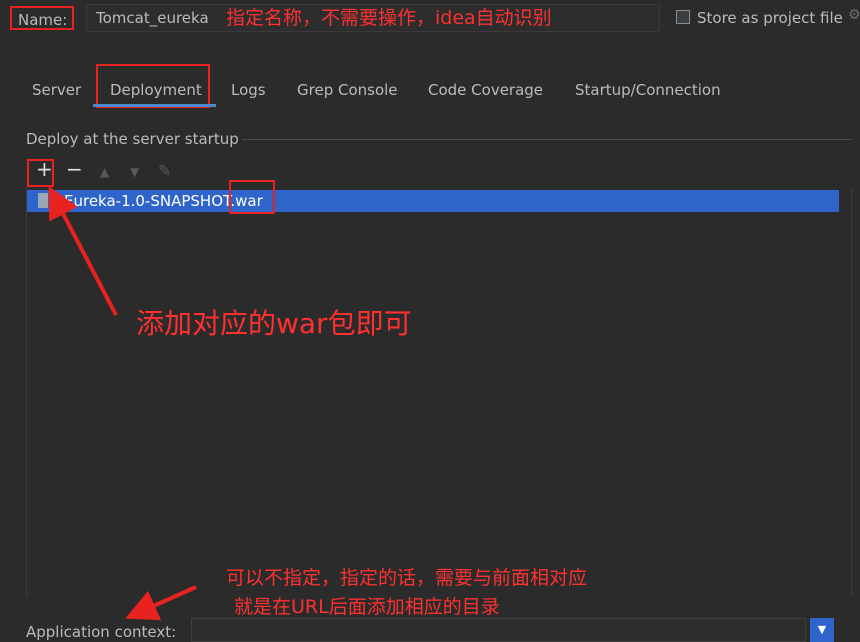 The image size is (860, 642). I want to click on arrow-to-app-context, so click(161, 603).